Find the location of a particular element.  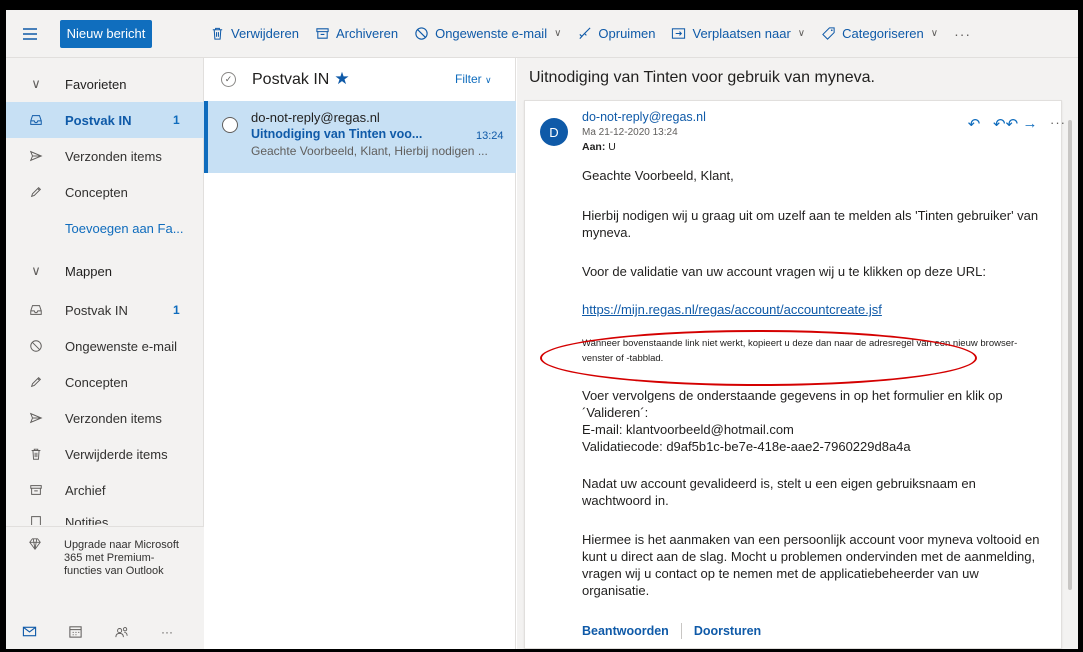

categorize-button: Categoriseren ∨ is located at coordinates (879, 33).